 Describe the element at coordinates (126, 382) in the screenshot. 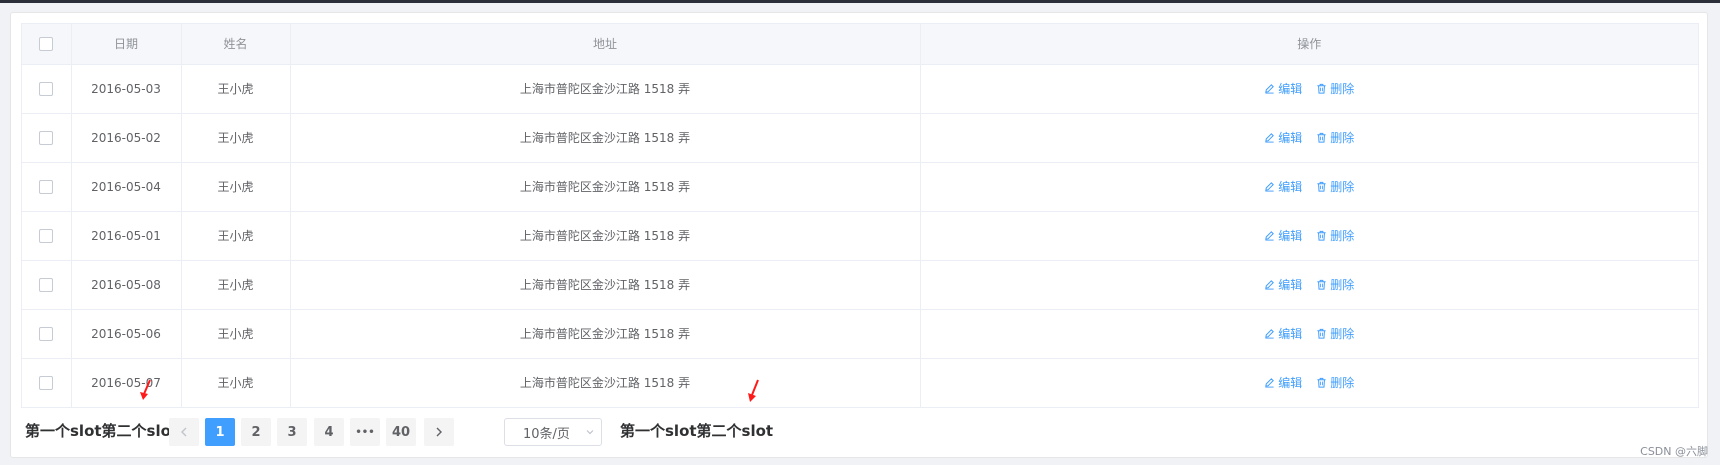

I see `date-cell: 2016-05-07` at that location.